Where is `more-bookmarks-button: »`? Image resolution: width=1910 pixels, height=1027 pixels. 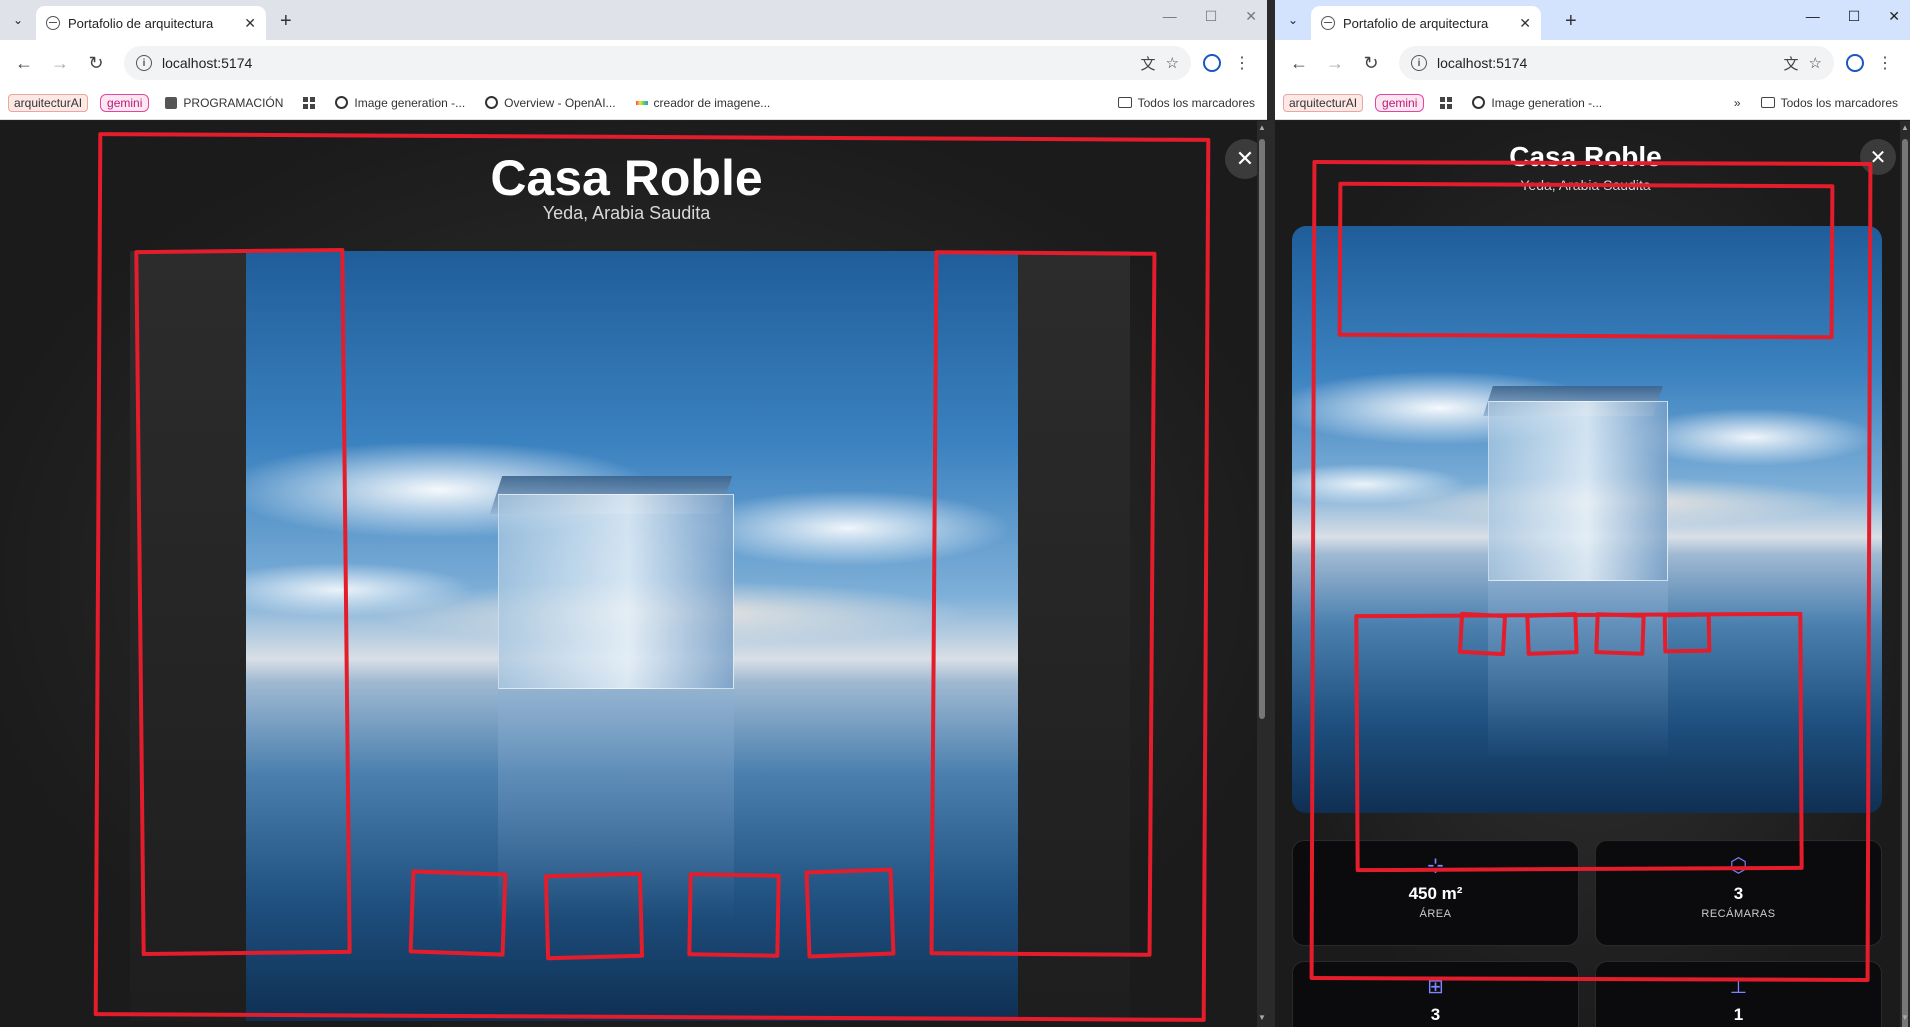 more-bookmarks-button: » is located at coordinates (1737, 103).